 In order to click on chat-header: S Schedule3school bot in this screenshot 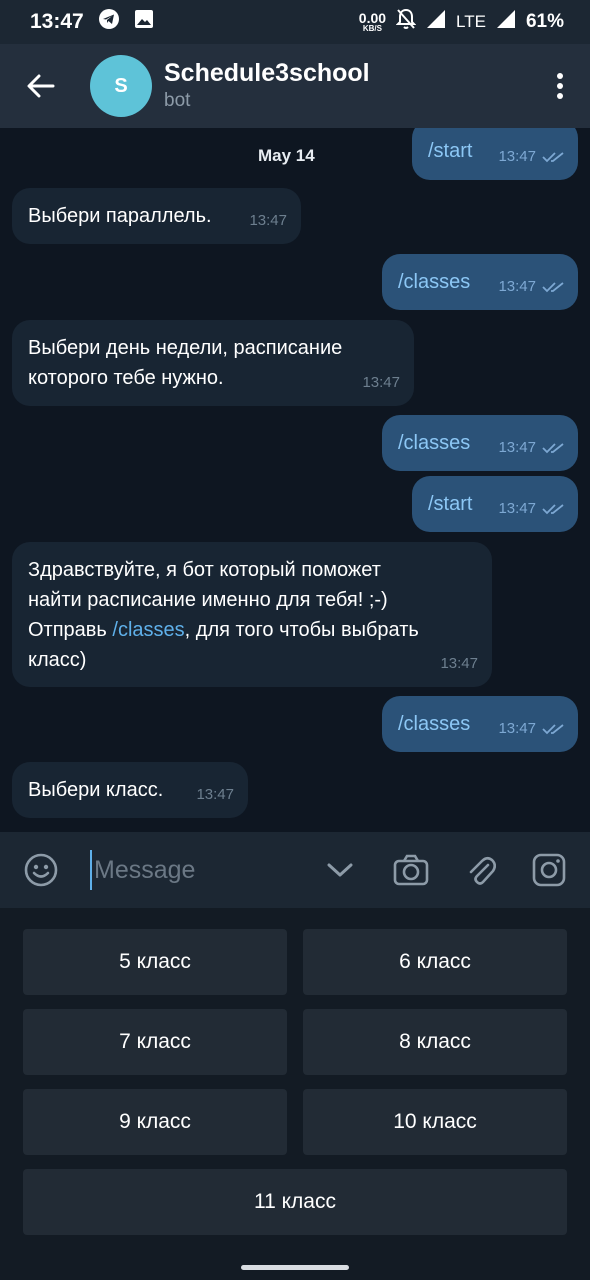, I will do `click(295, 86)`.